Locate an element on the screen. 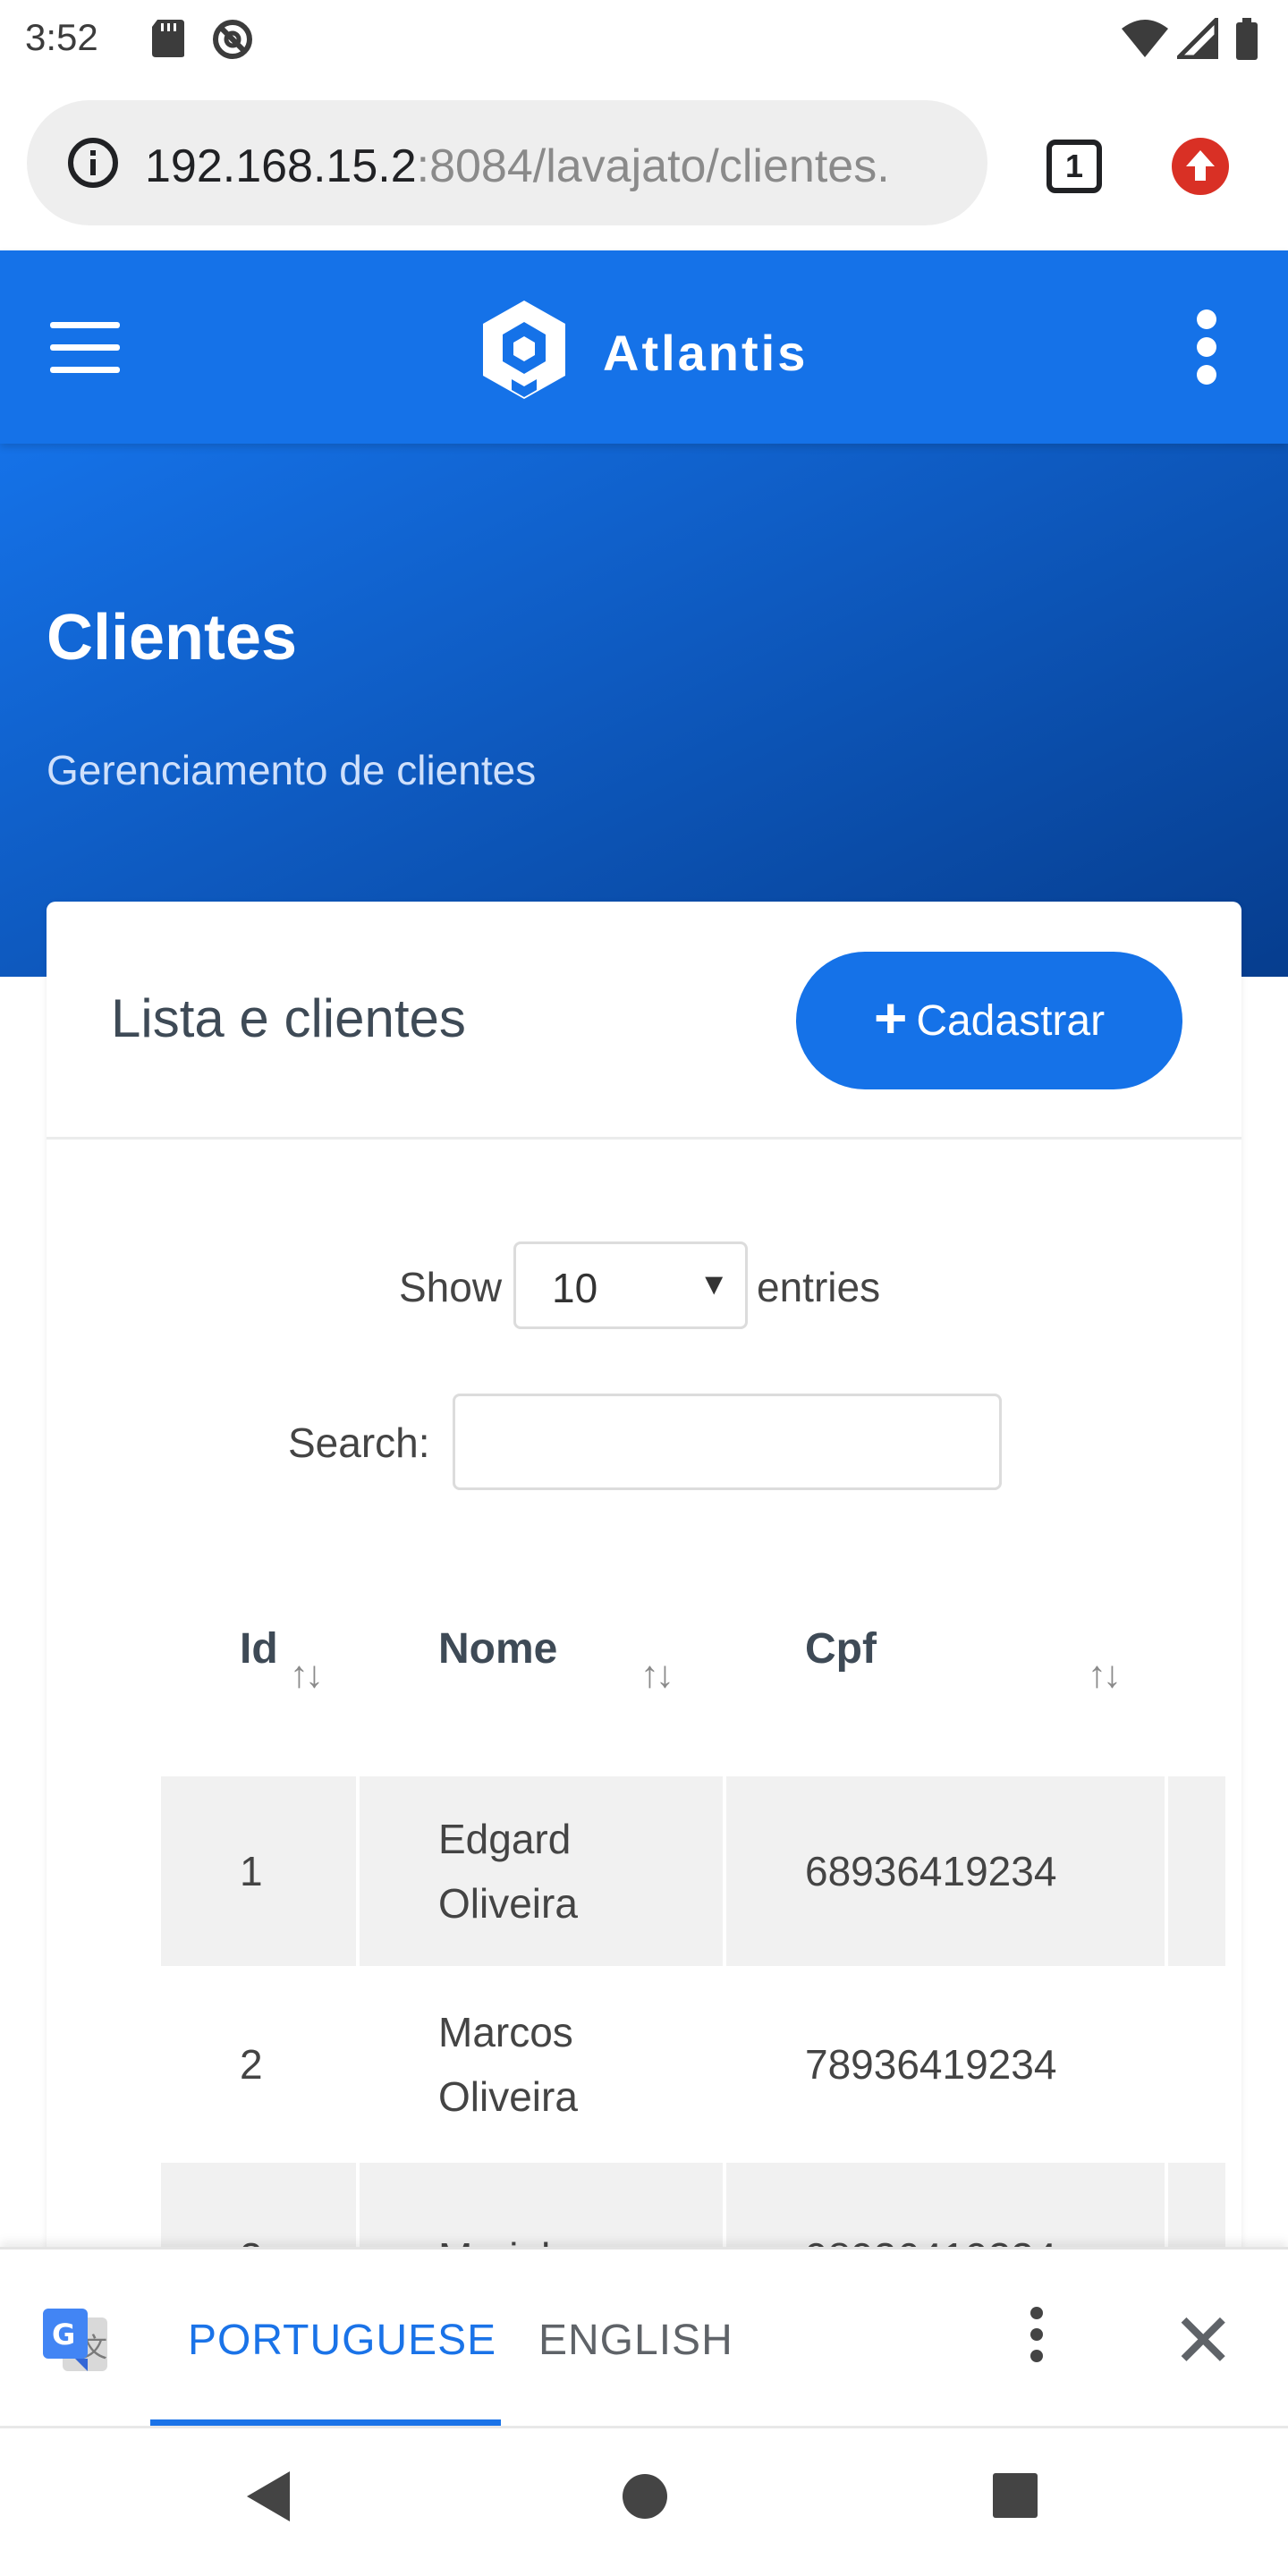 This screenshot has height=2576, width=1288. address-bar: 192.168.15.2:8084/lavajato/clientes. is located at coordinates (507, 162).